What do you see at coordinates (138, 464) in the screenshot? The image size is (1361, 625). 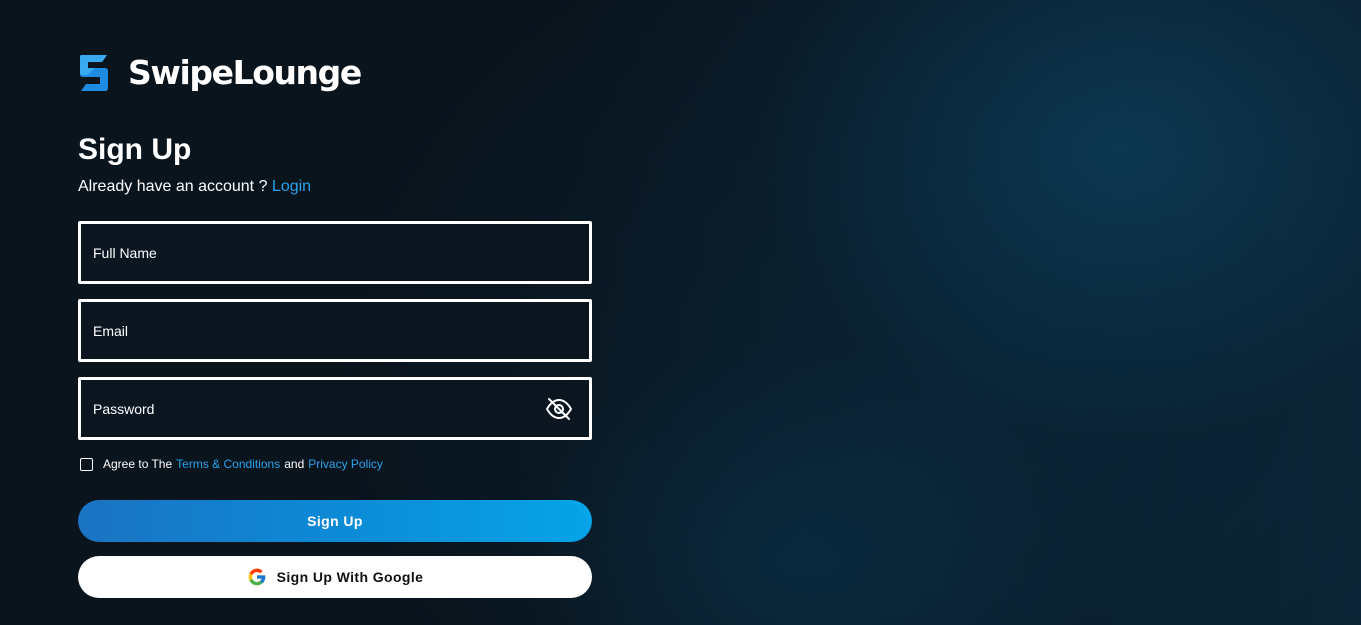 I see `agree-prefix: Agree to The` at bounding box center [138, 464].